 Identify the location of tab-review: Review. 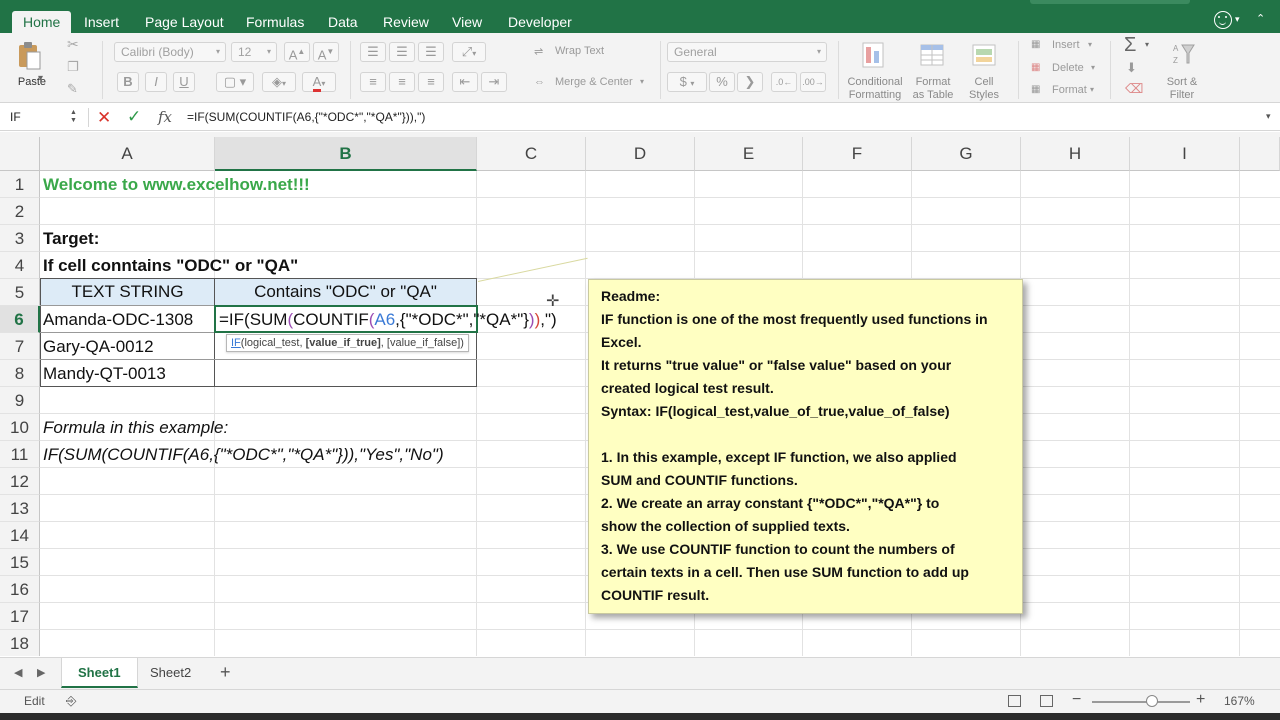
(406, 22).